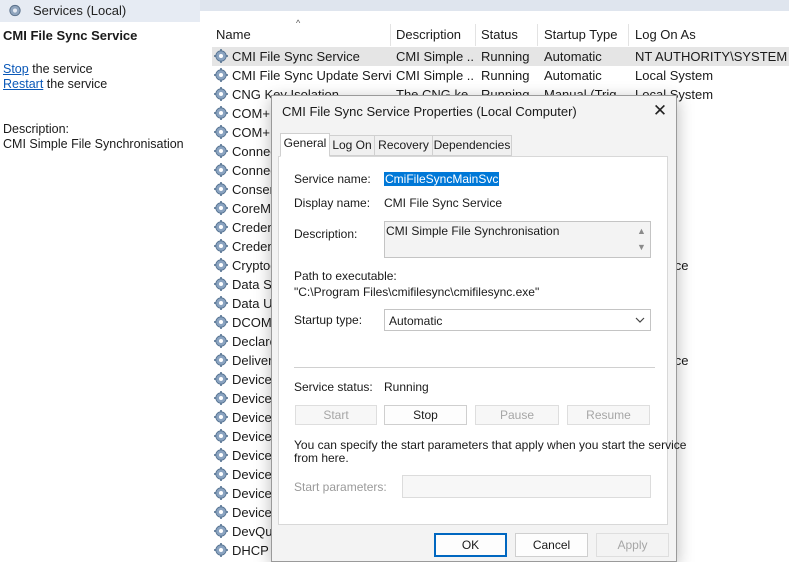 Image resolution: width=789 pixels, height=562 pixels. Describe the element at coordinates (494, 5) in the screenshot. I see `title-bar-strip` at that location.